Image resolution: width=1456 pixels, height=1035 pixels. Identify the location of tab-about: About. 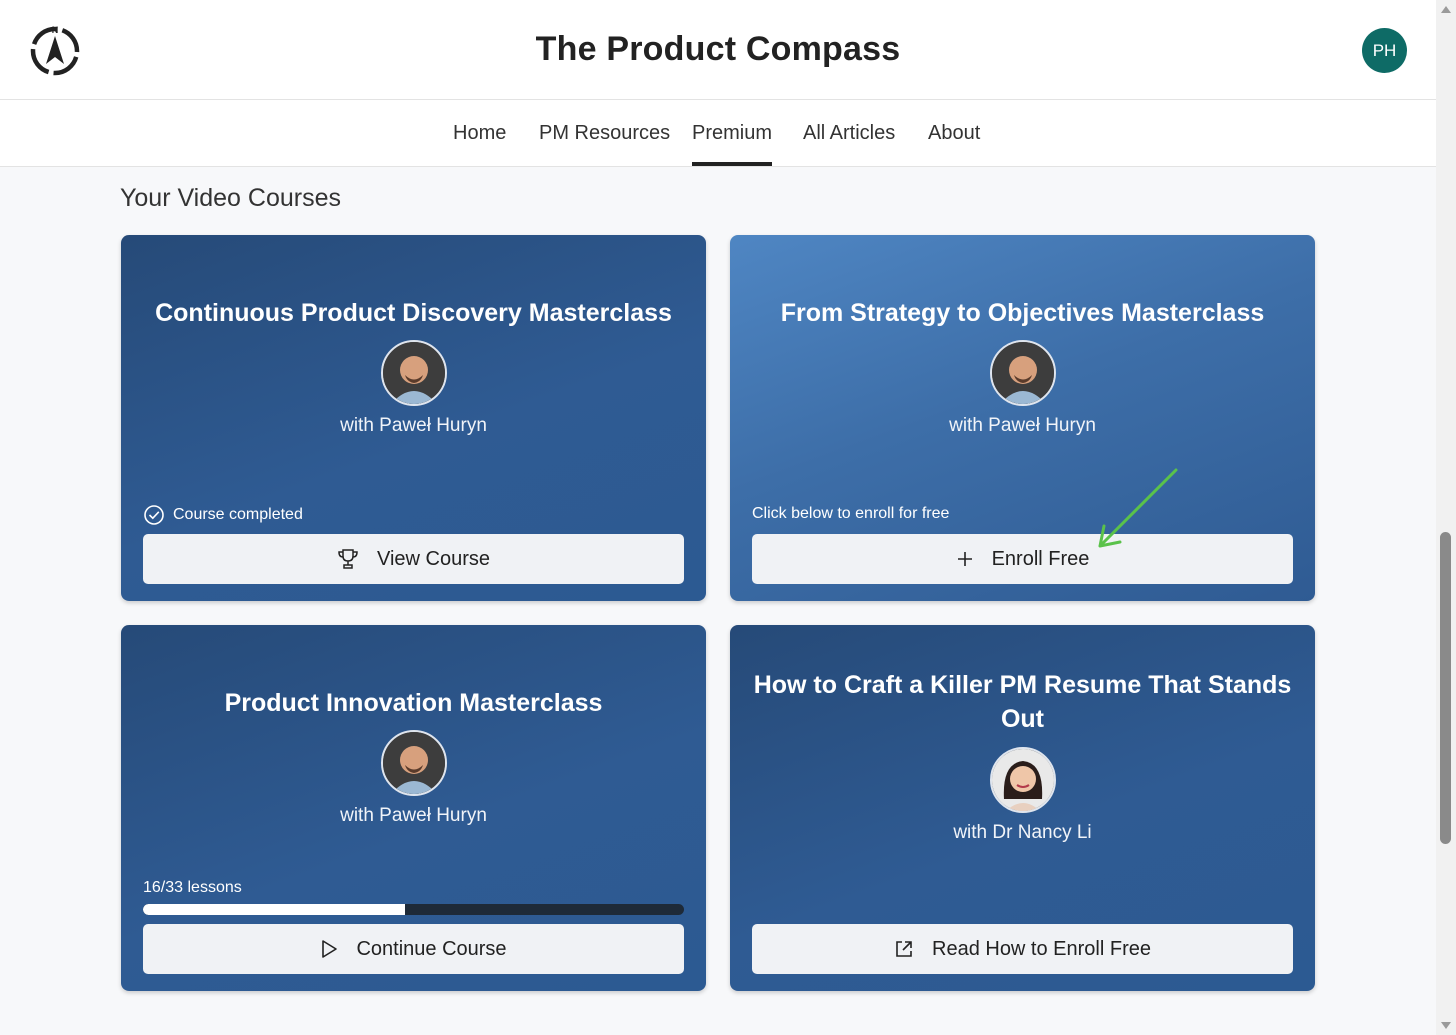
(954, 133).